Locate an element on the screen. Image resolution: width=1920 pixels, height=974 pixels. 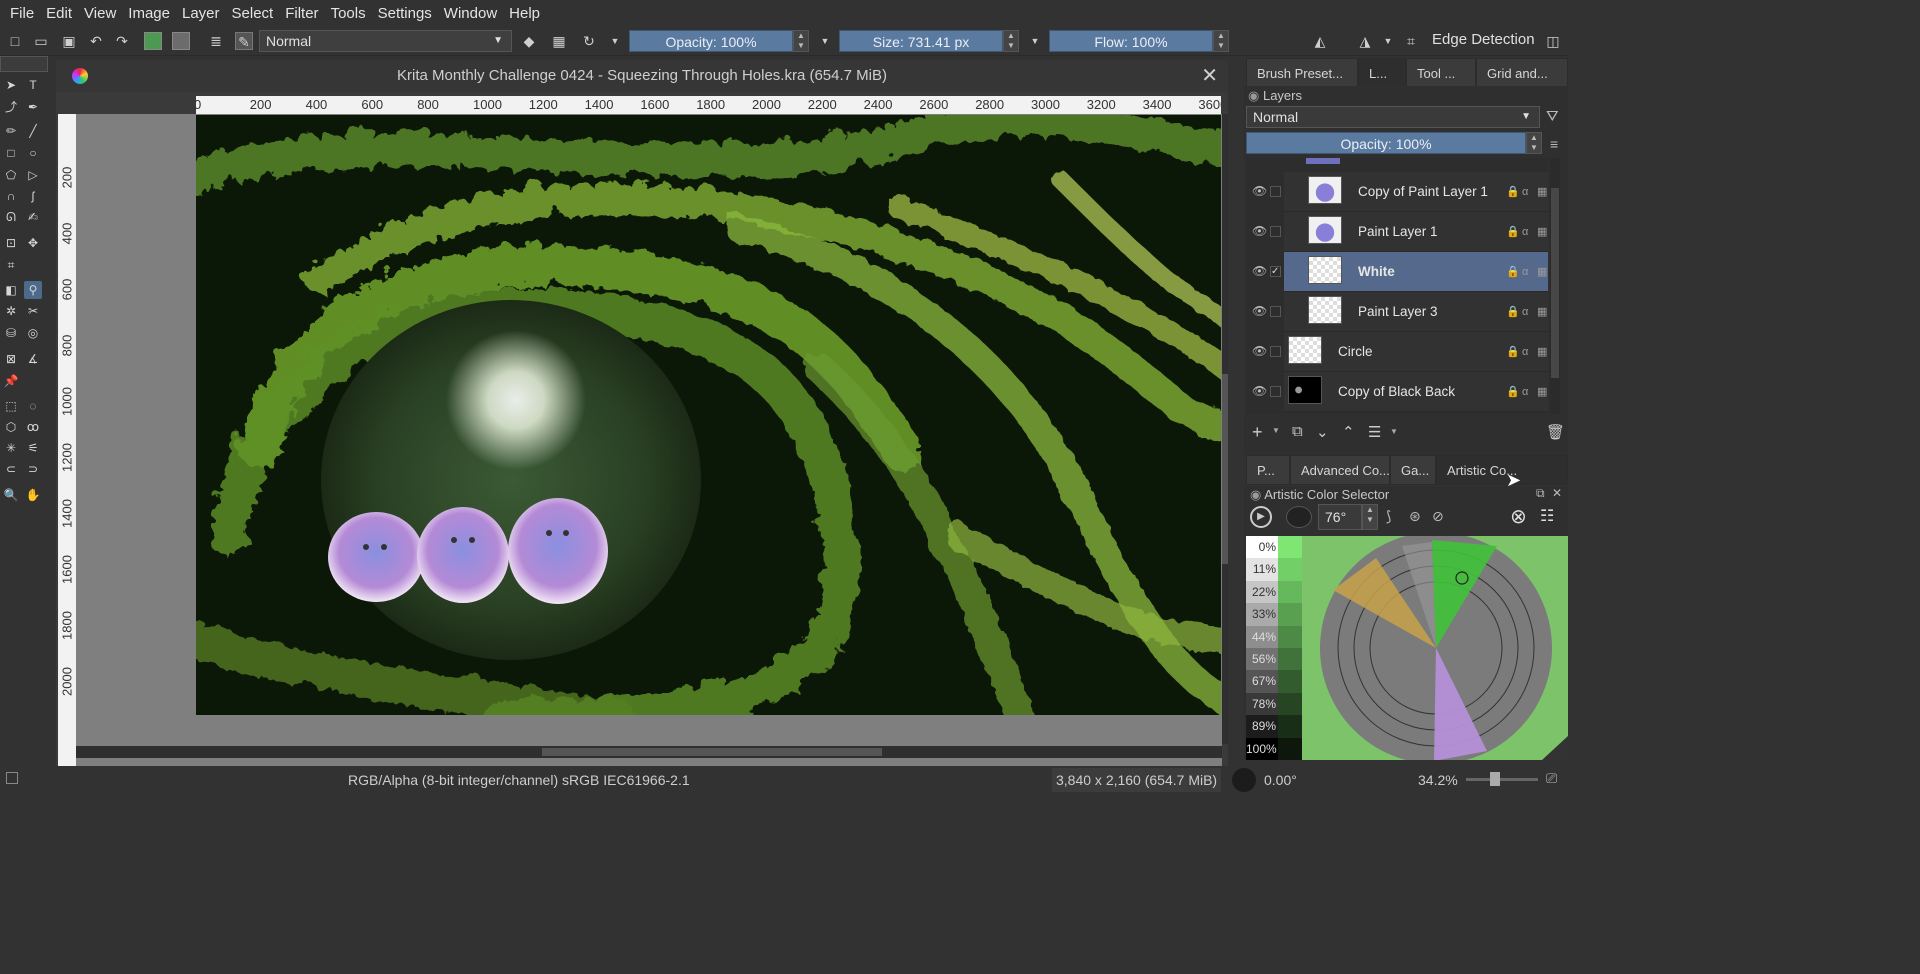
edit-shapes-icon: ⤴ is located at coordinates (11, 107).